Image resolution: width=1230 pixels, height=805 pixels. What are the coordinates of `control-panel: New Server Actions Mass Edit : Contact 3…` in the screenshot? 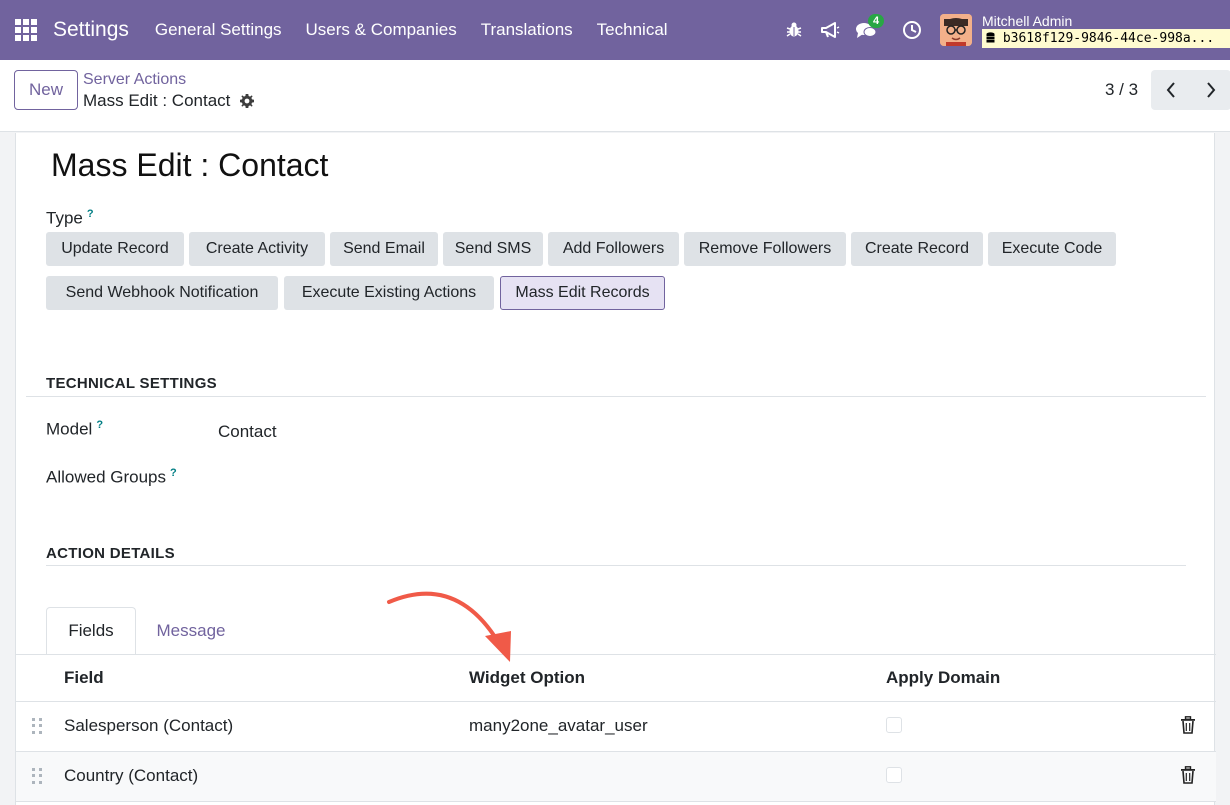 It's located at (615, 96).